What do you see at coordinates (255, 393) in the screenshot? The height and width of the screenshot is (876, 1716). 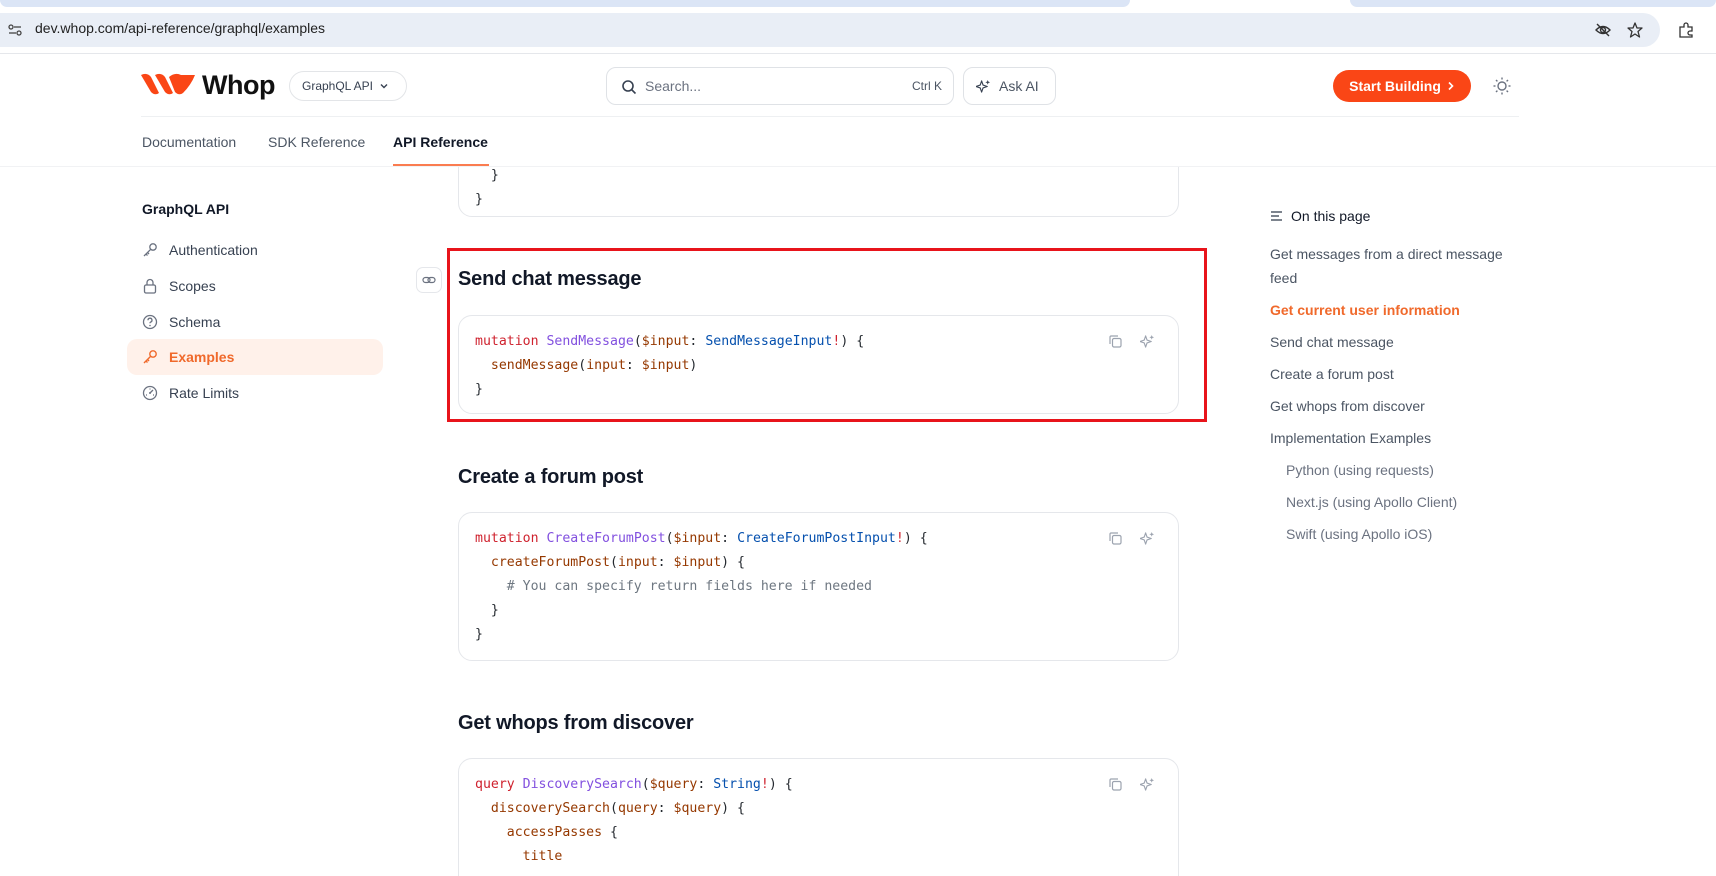 I see `sidebar-item-rate-limits: Rate Limits` at bounding box center [255, 393].